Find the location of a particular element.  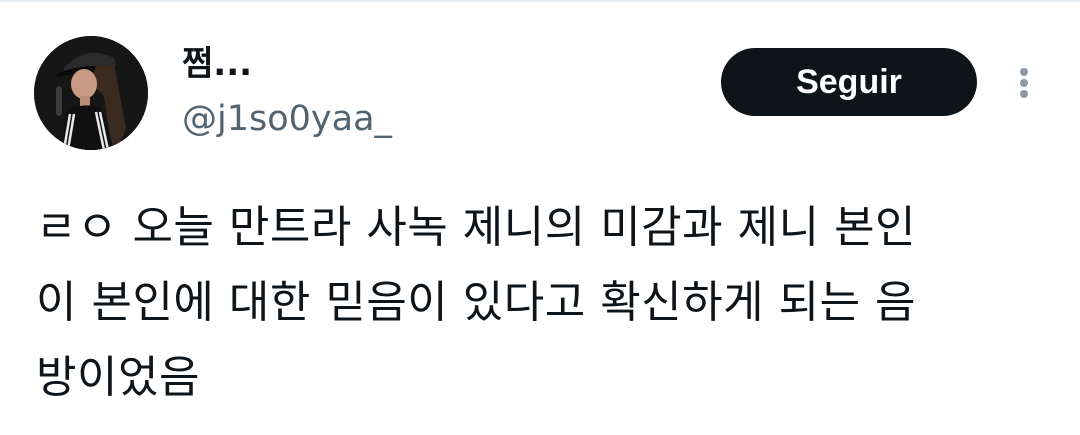

more-options-button is located at coordinates (1024, 82).